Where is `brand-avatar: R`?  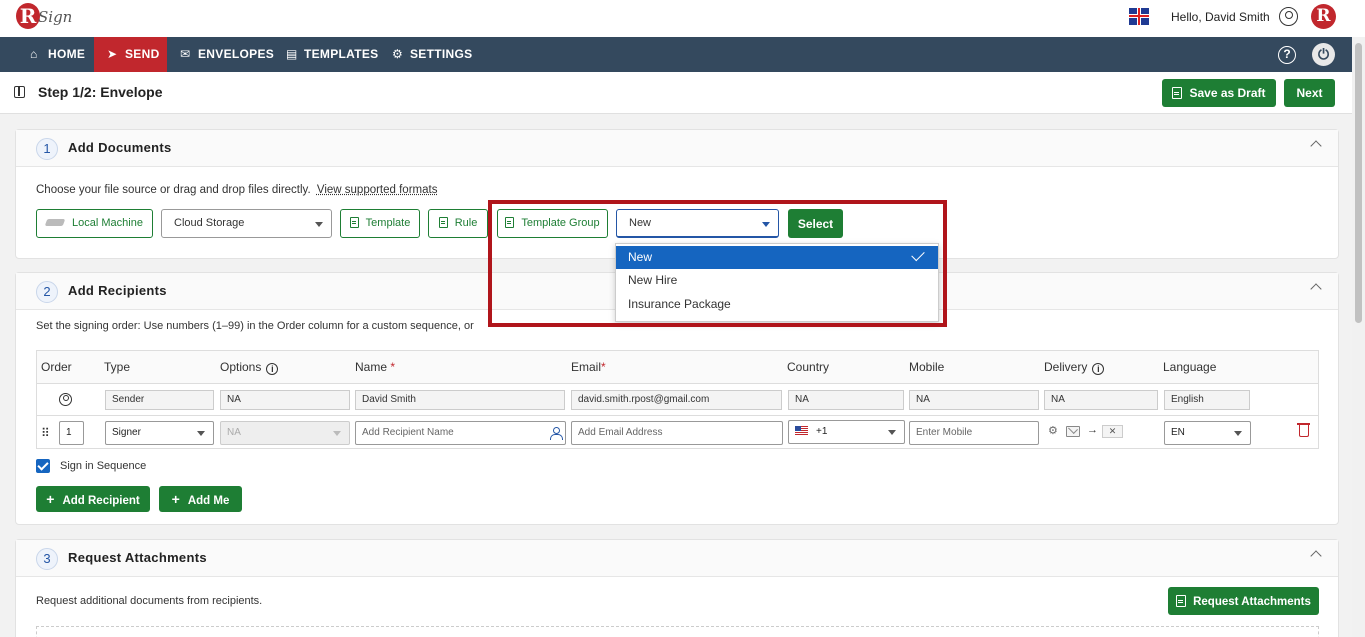 brand-avatar: R is located at coordinates (1323, 16).